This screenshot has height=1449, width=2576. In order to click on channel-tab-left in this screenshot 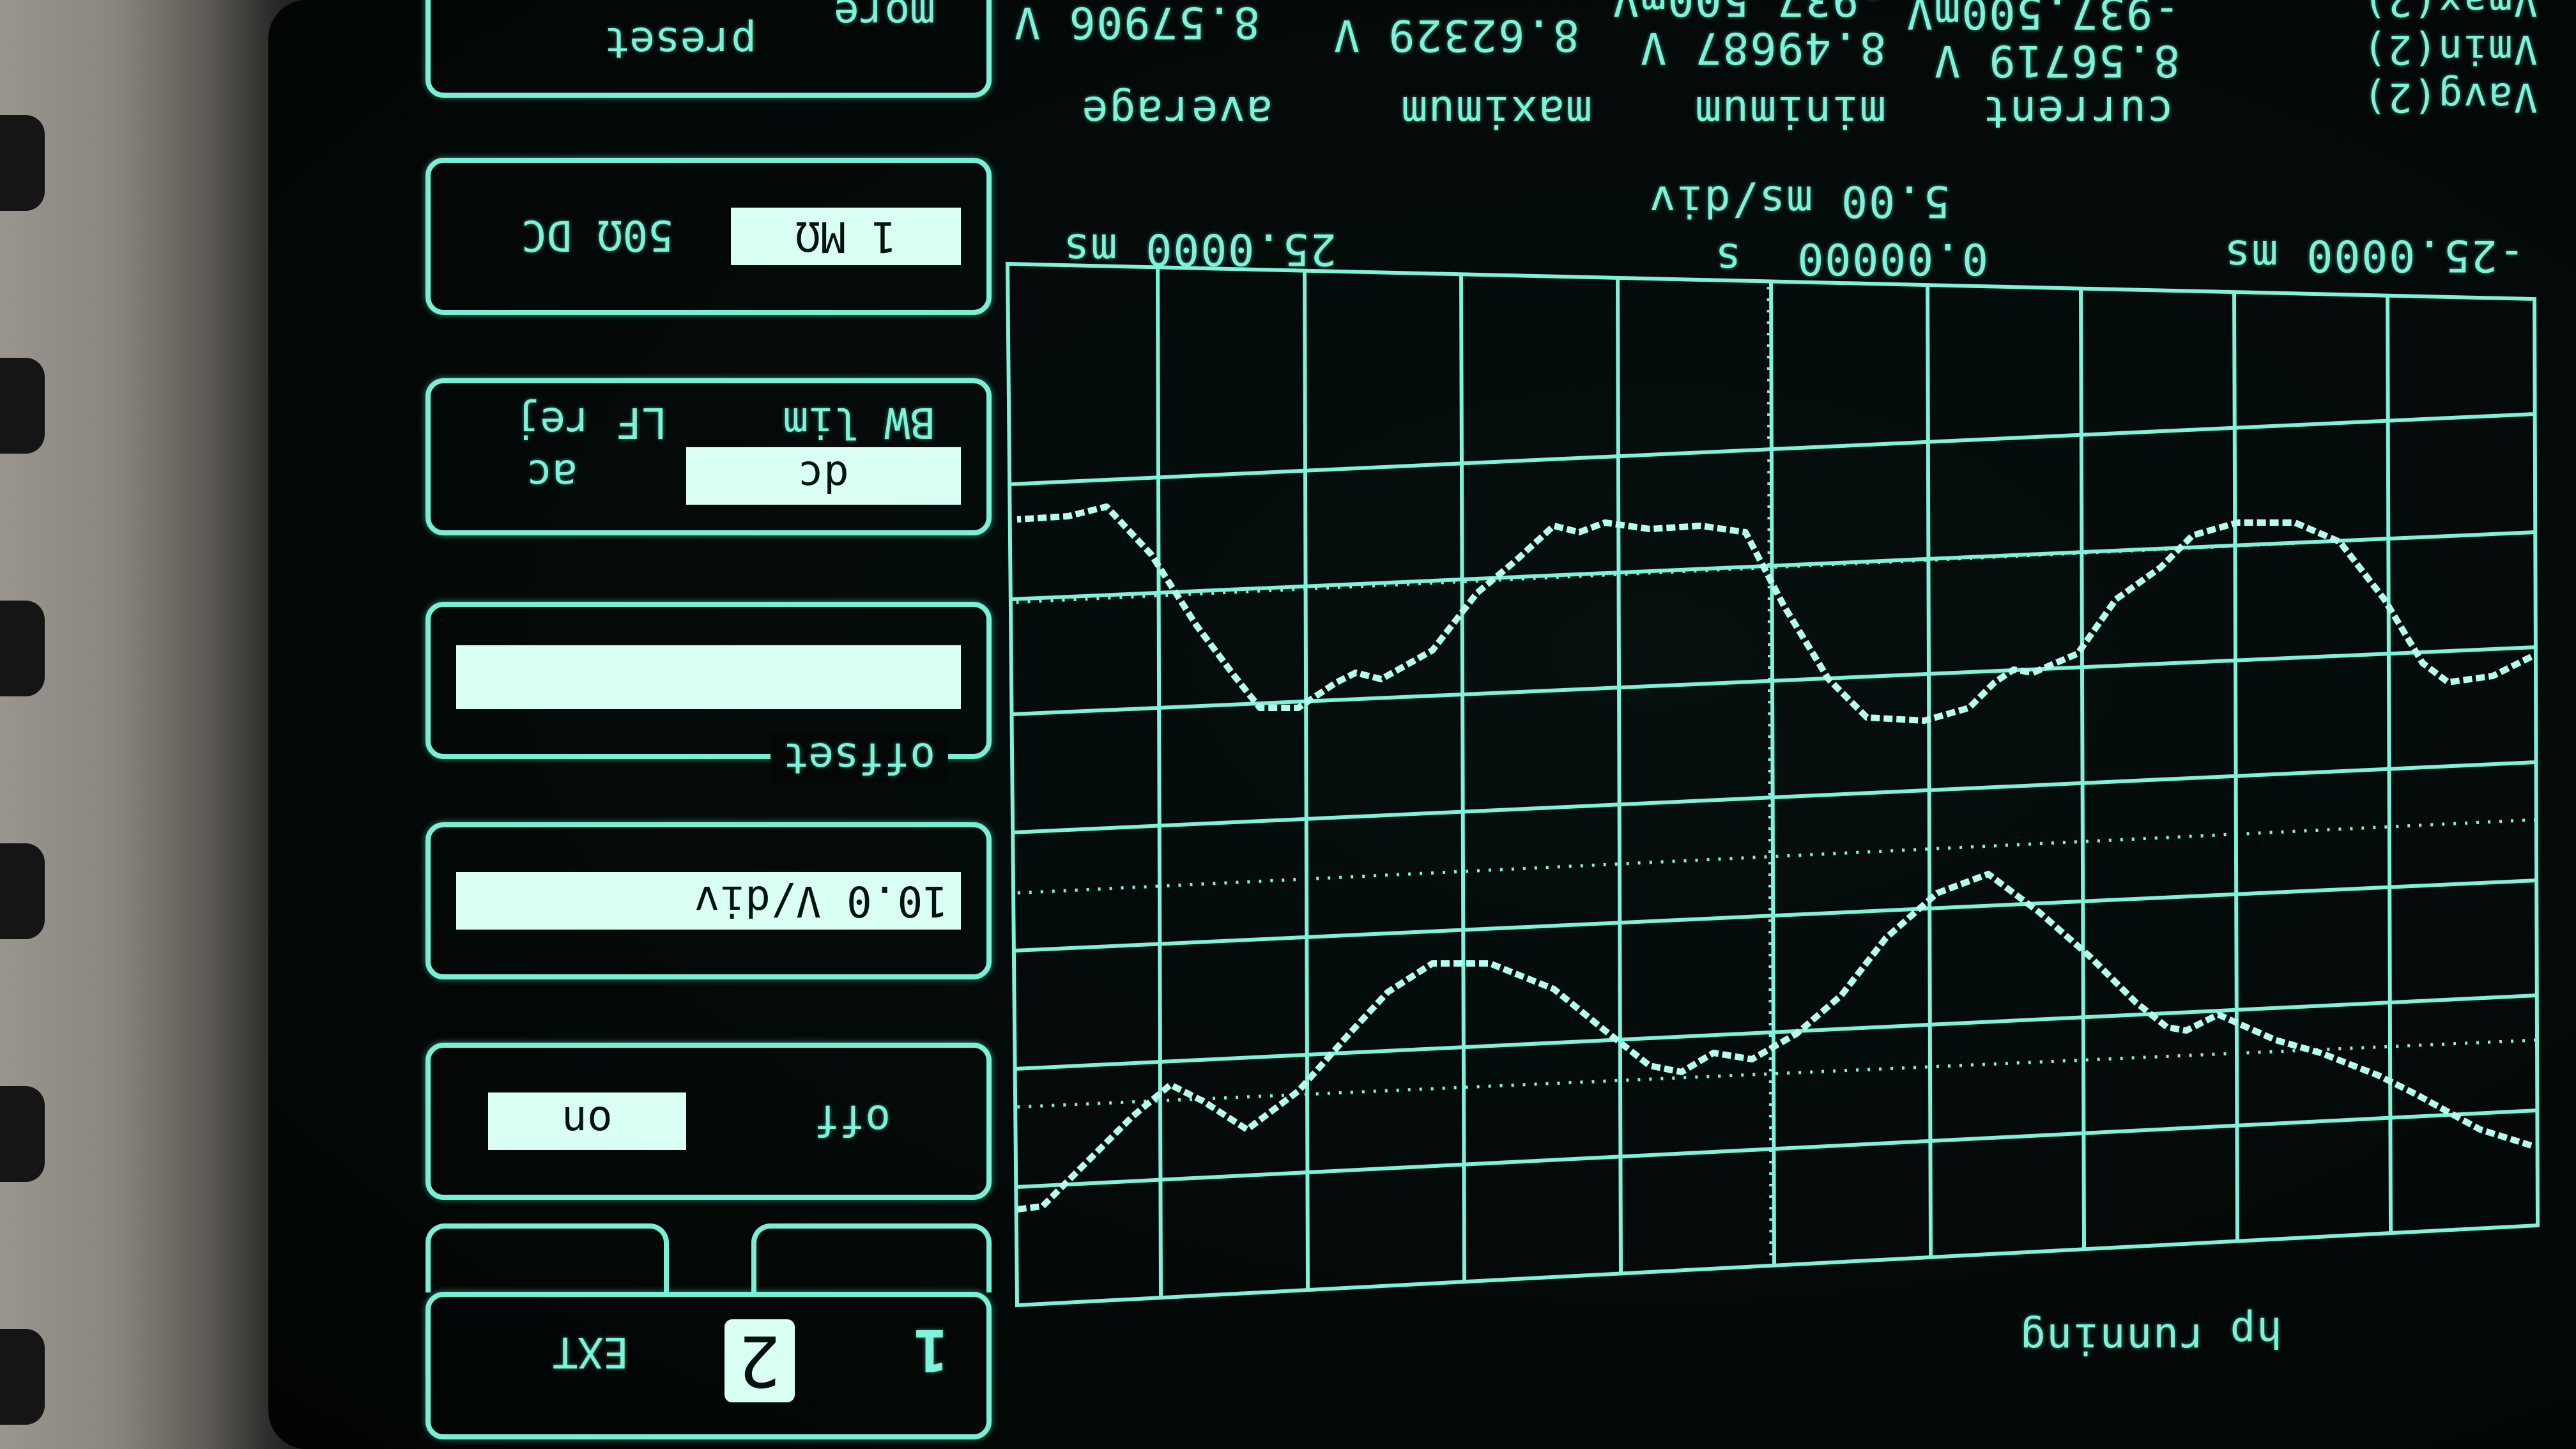, I will do `click(871, 1257)`.